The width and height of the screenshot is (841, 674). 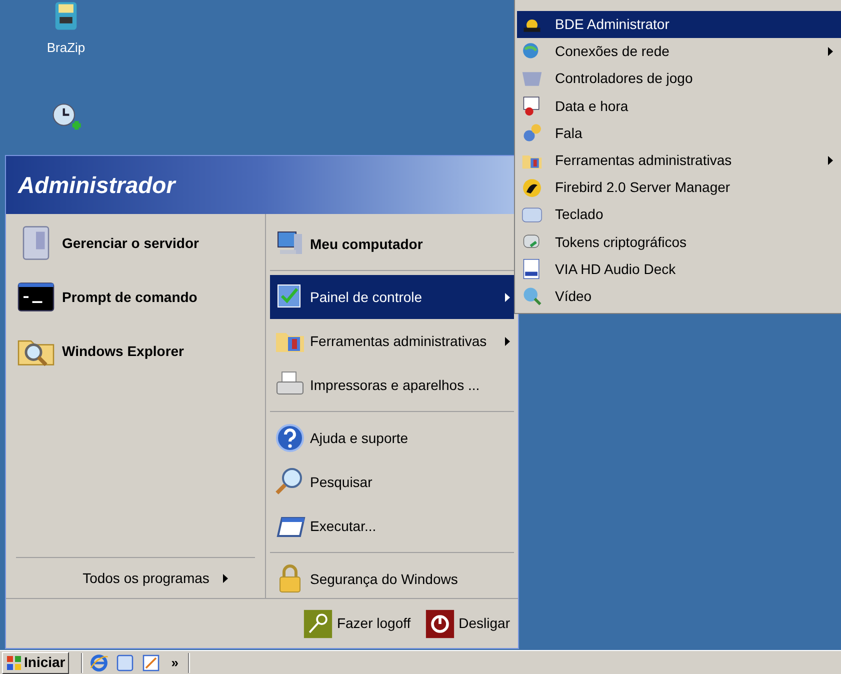 I want to click on submenu-item: Tokens criptográficos, so click(x=679, y=242).